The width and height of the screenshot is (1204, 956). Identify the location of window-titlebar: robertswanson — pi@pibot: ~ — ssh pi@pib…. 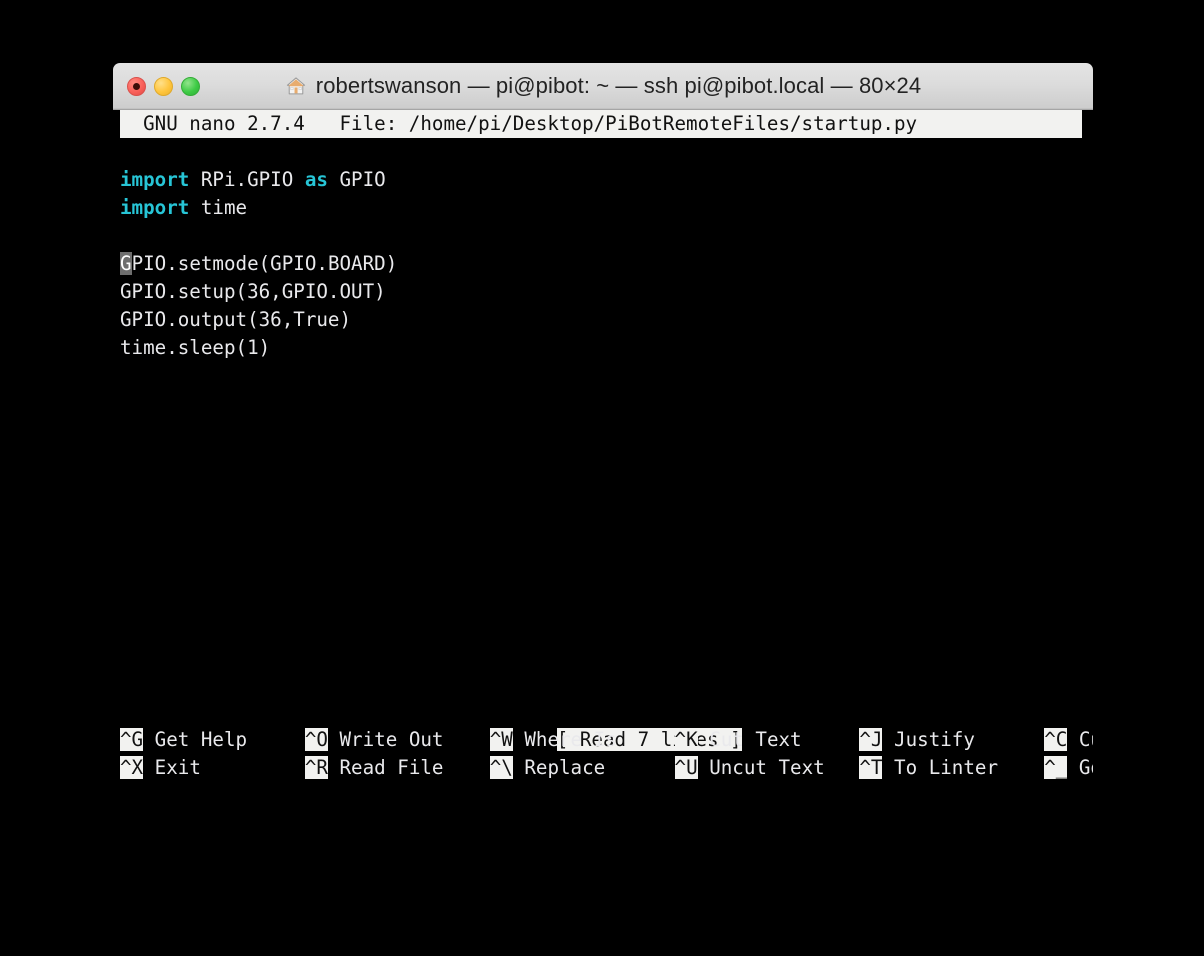
(603, 86).